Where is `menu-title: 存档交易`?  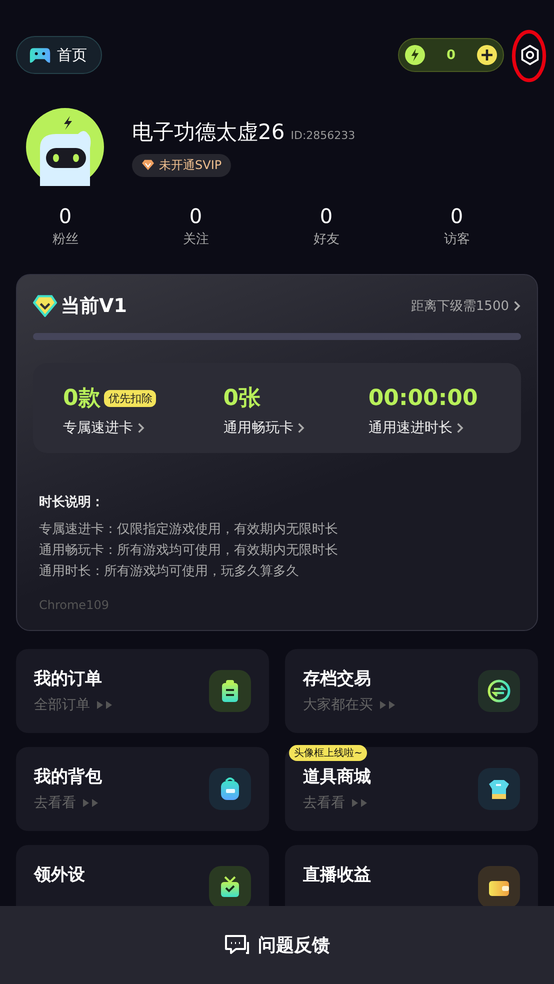 menu-title: 存档交易 is located at coordinates (337, 679).